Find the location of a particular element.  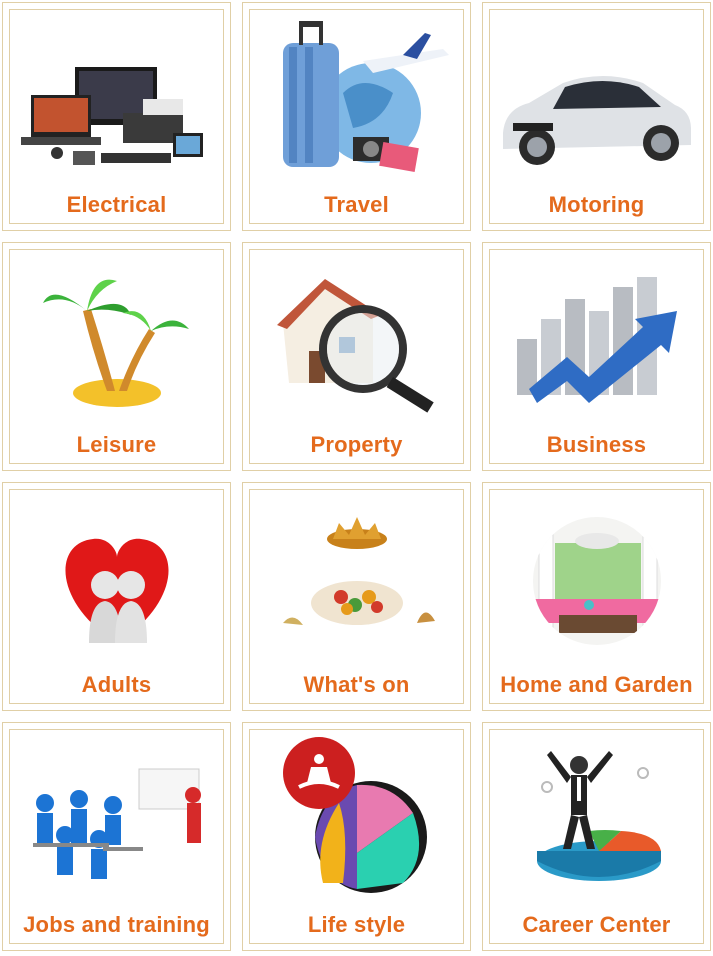

category-card-life-style: Life style is located at coordinates (356, 836).